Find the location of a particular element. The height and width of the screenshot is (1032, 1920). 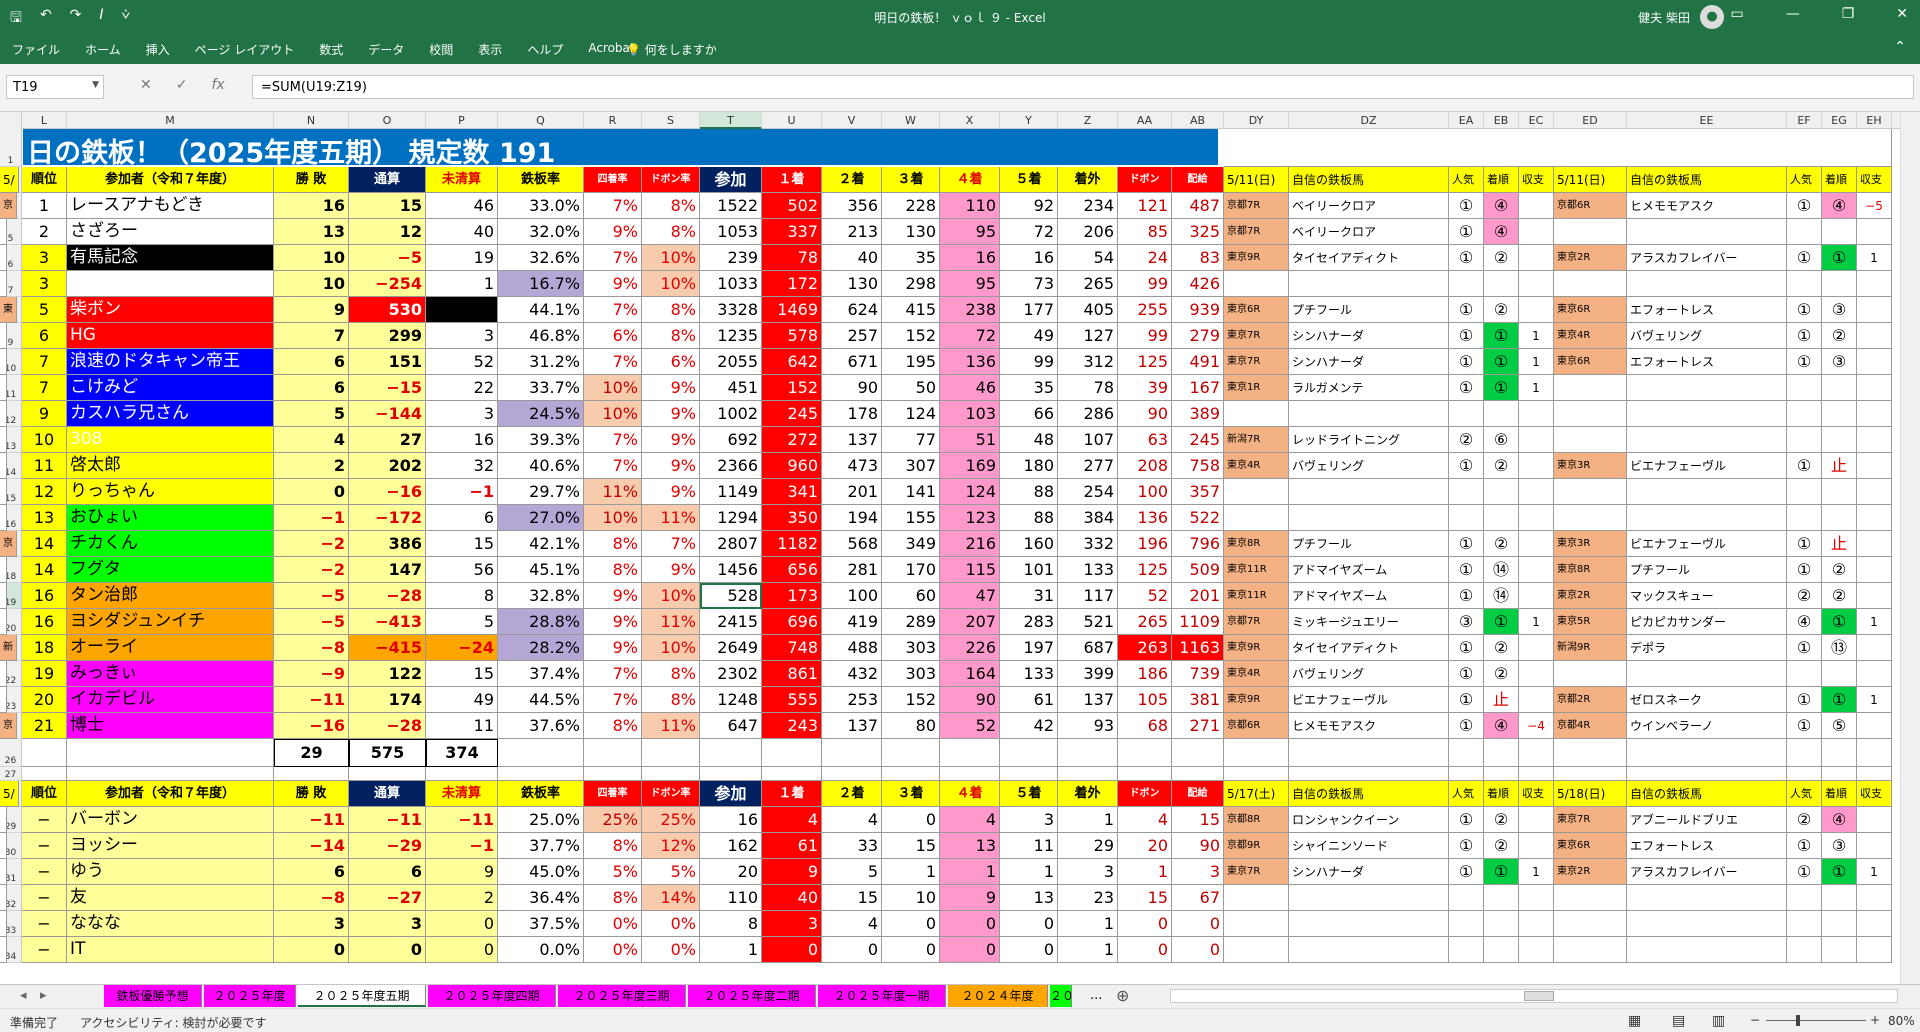

side-cell: 東京7R is located at coordinates (1256, 872).